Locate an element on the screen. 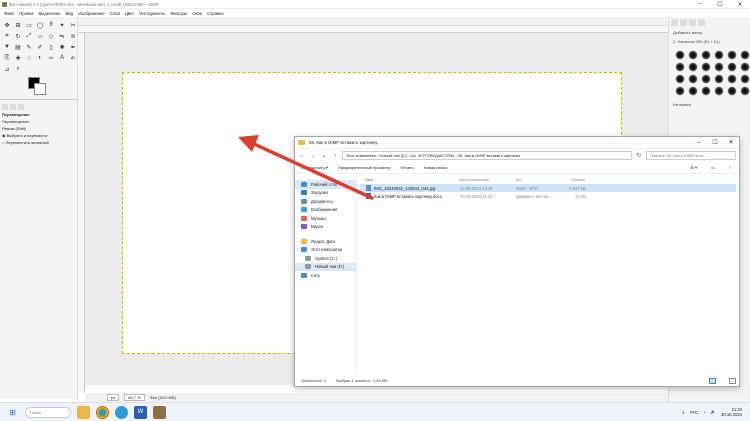 This screenshot has height=421, width=750. breadcrumb-item: Этот компьютер is located at coordinates (361, 155).